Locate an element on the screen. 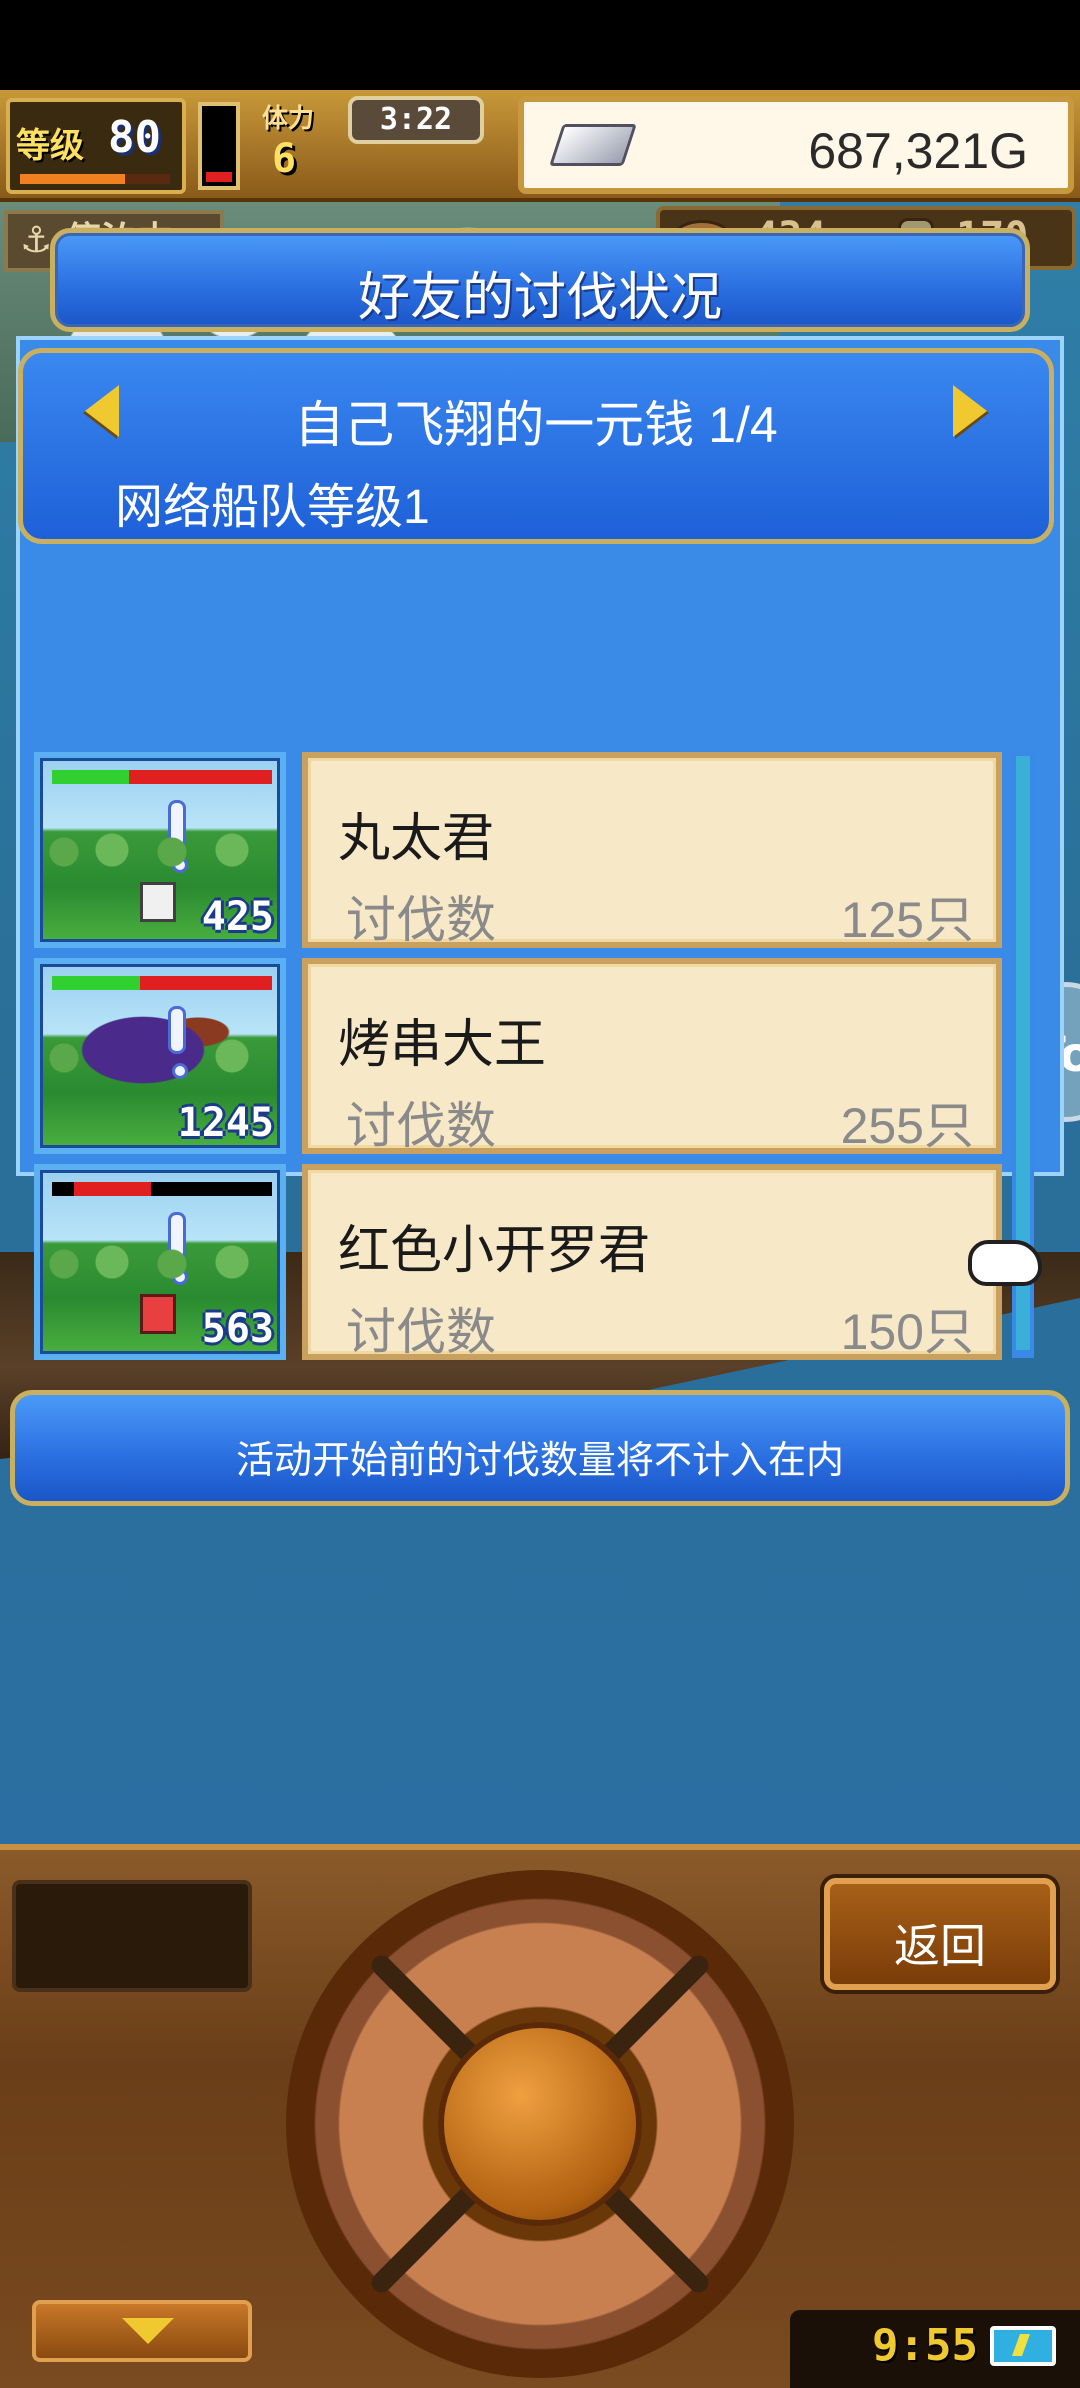 This screenshot has width=1080, height=2388. thumbnail-count: 563 is located at coordinates (237, 1329).